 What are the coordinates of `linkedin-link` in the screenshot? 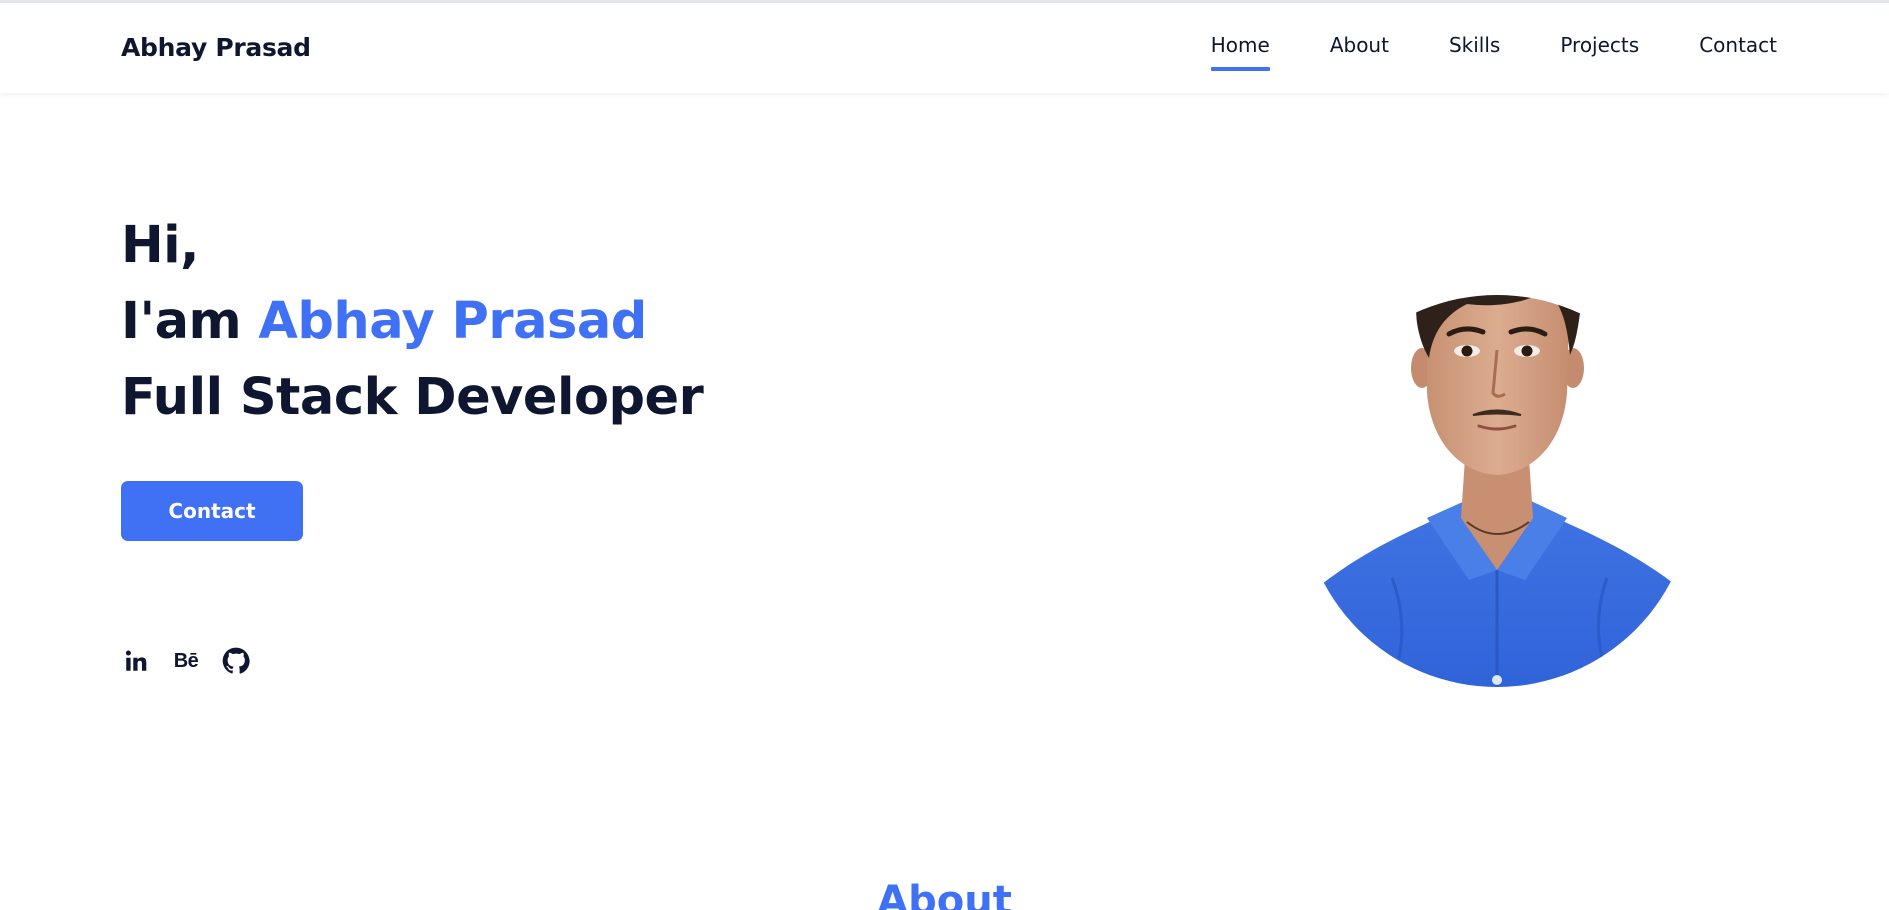 It's located at (136, 661).